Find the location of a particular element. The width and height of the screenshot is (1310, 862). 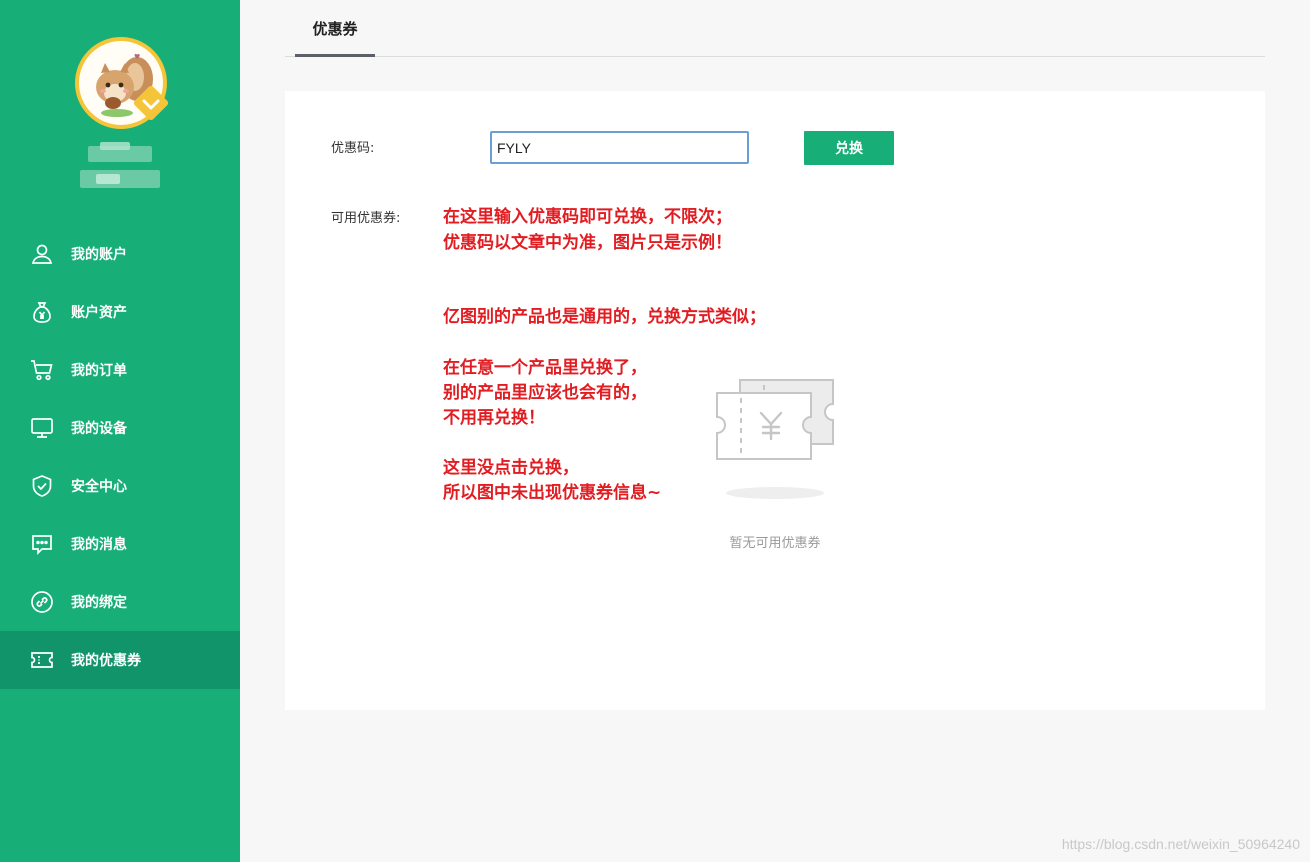

cart-icon is located at coordinates (42, 370).